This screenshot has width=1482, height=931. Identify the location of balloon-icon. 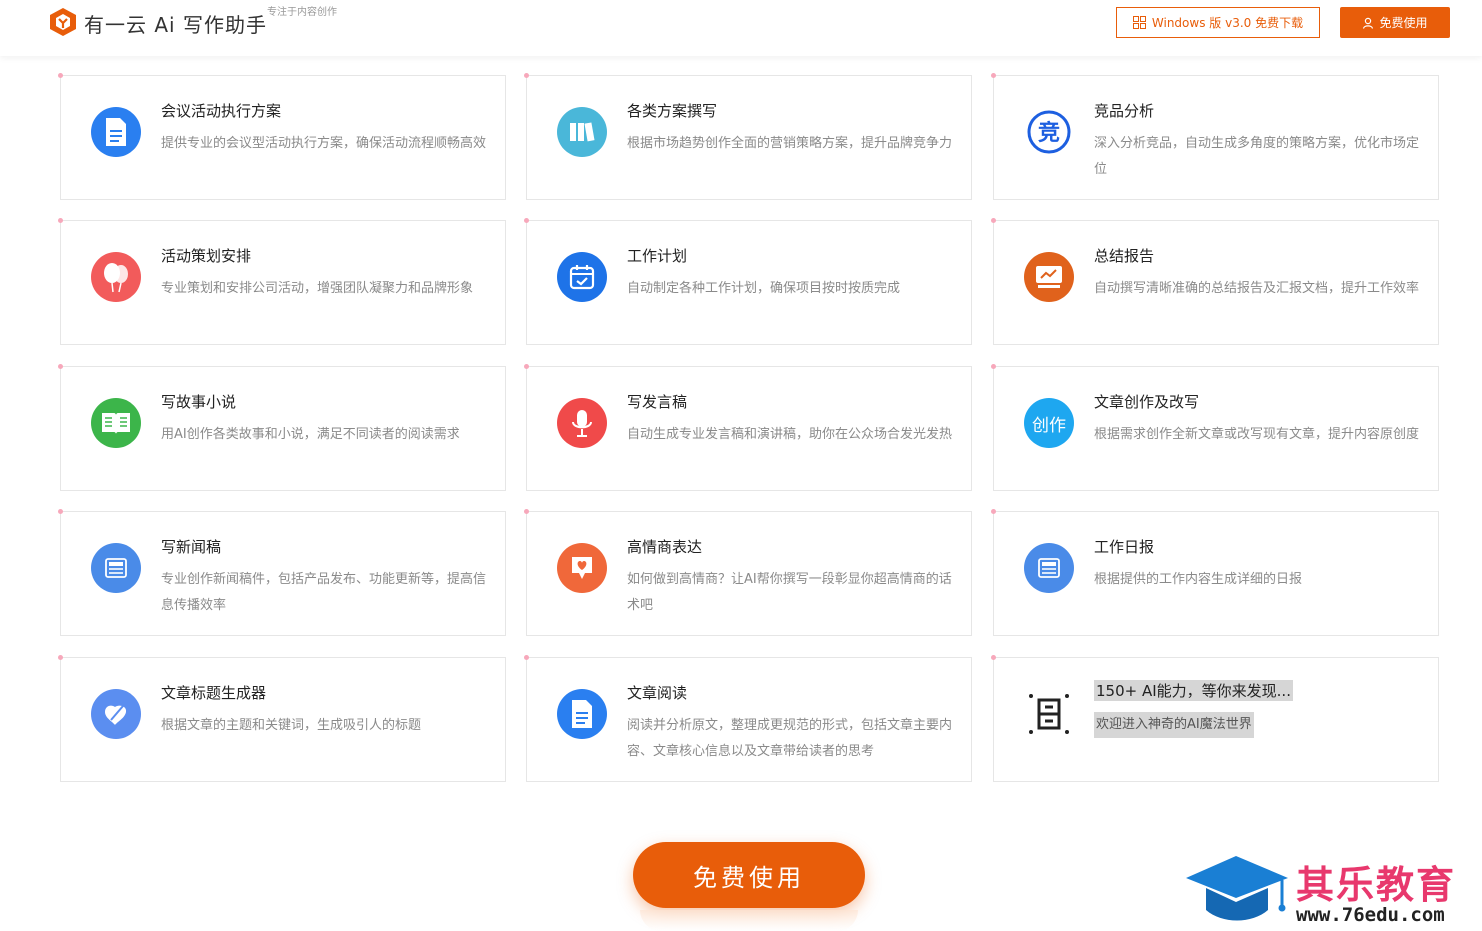
(116, 277).